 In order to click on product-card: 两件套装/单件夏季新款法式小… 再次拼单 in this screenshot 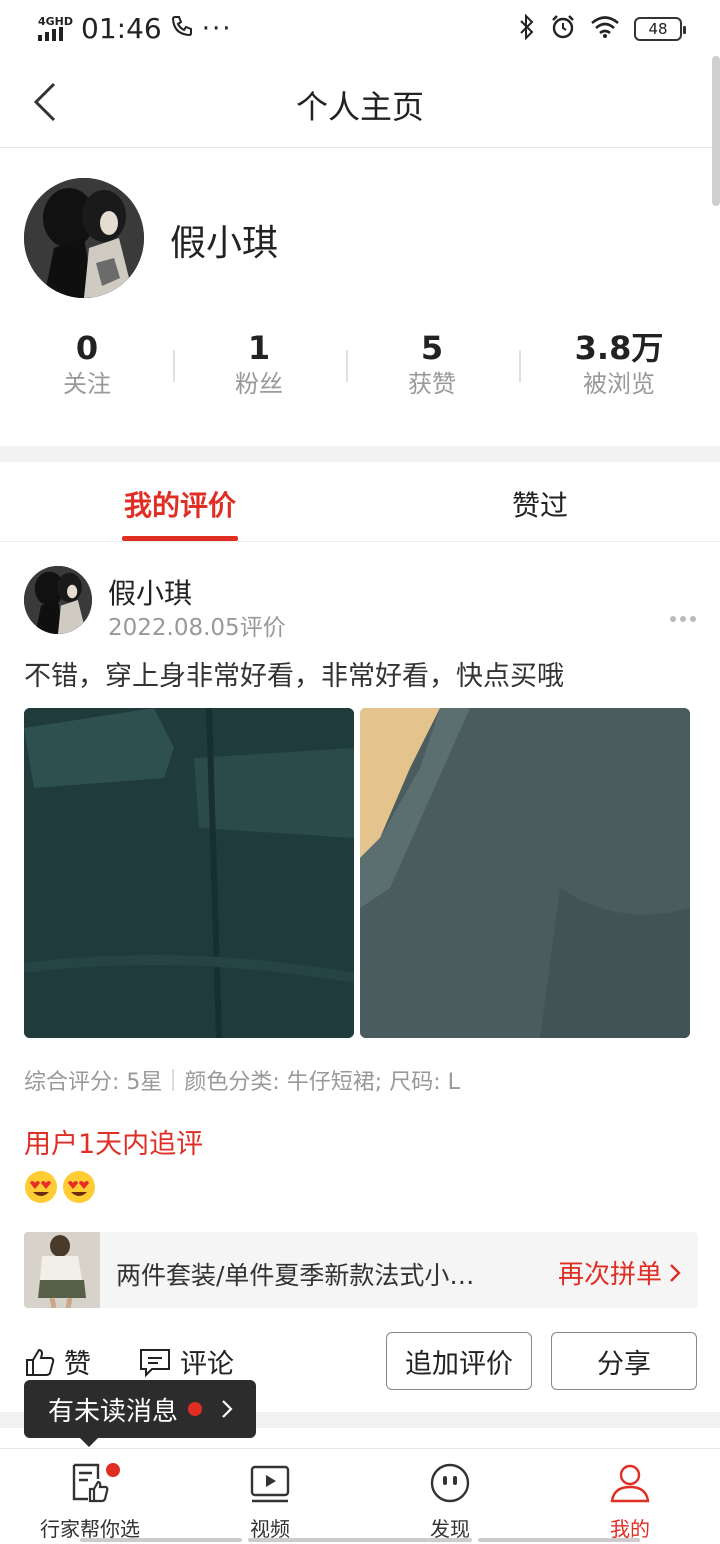, I will do `click(361, 1270)`.